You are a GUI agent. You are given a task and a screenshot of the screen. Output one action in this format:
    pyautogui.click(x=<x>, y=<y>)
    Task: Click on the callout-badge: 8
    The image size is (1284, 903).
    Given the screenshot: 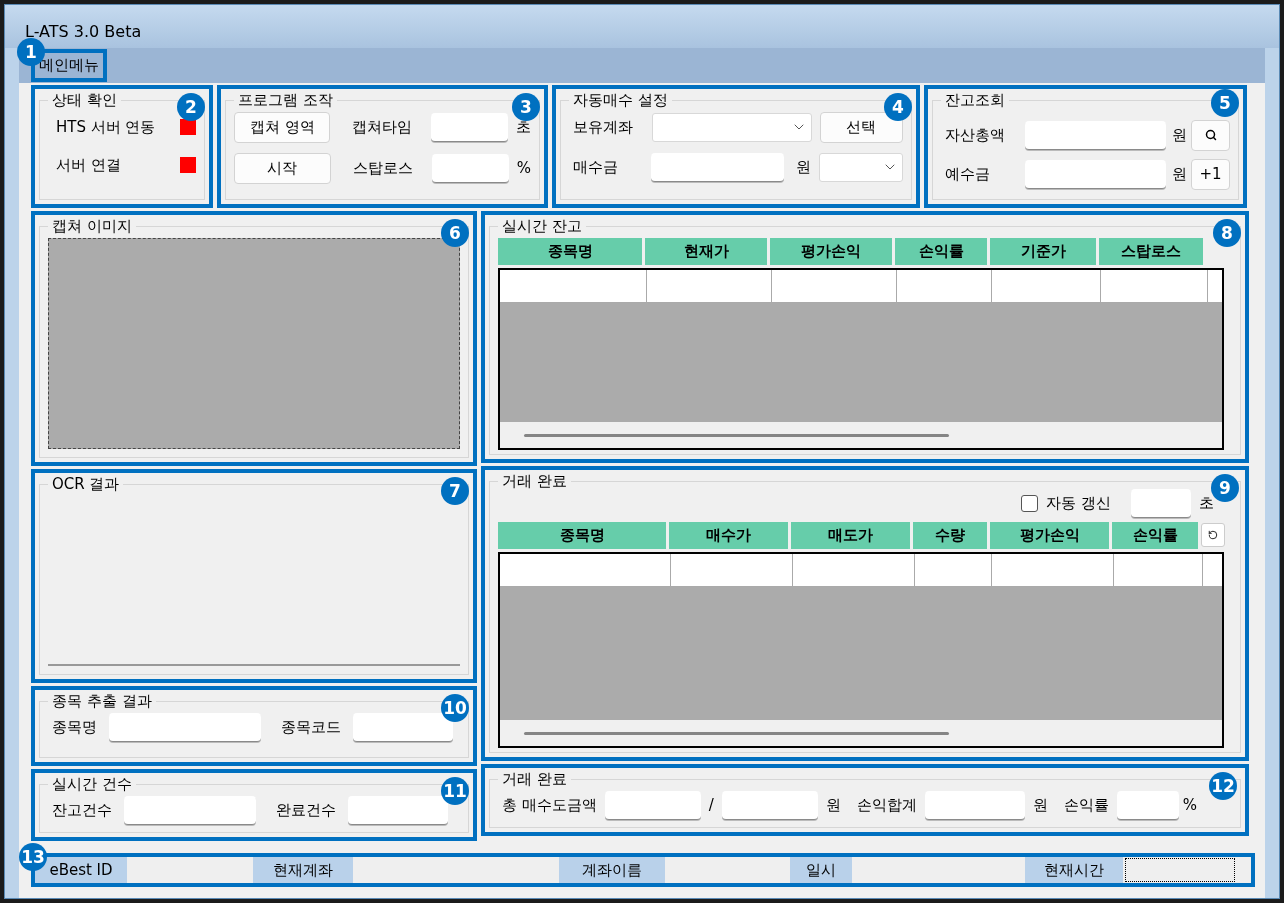 What is the action you would take?
    pyautogui.click(x=1227, y=233)
    